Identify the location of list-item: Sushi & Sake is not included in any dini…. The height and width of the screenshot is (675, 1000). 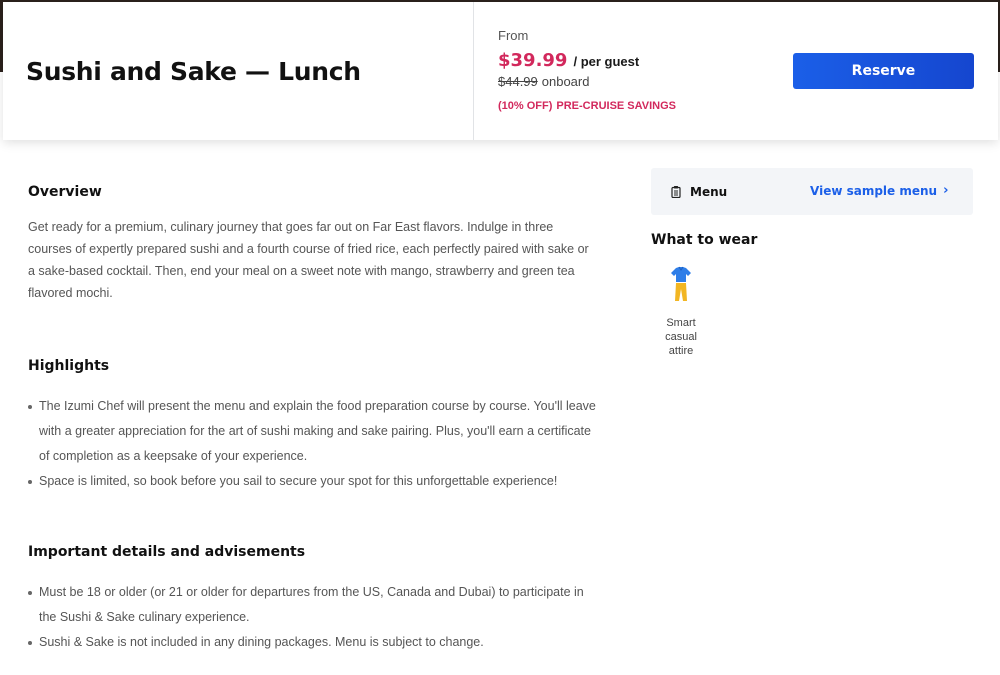
(313, 642).